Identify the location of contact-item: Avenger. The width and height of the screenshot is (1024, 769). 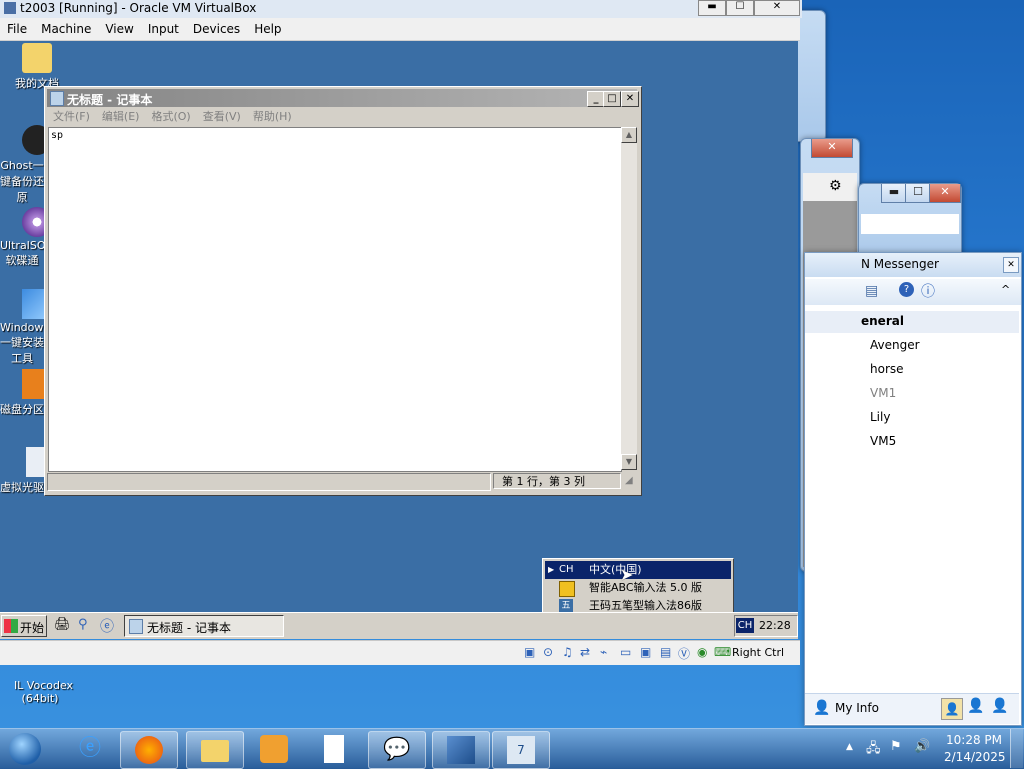
(895, 345).